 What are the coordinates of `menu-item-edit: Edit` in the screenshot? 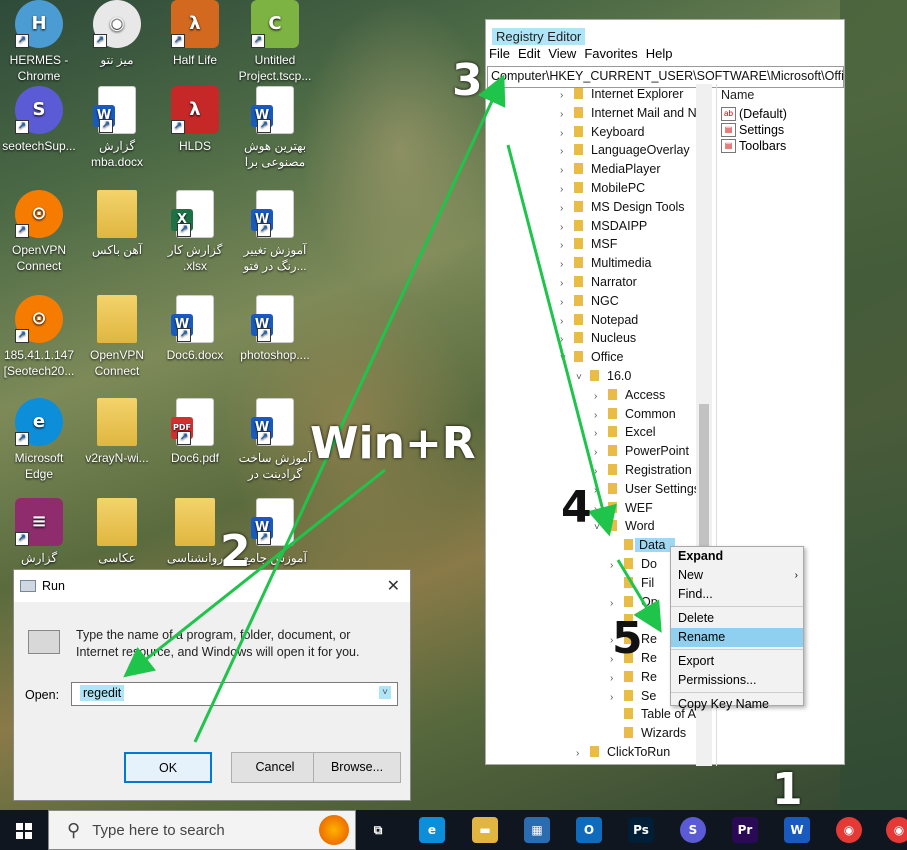 It's located at (529, 56).